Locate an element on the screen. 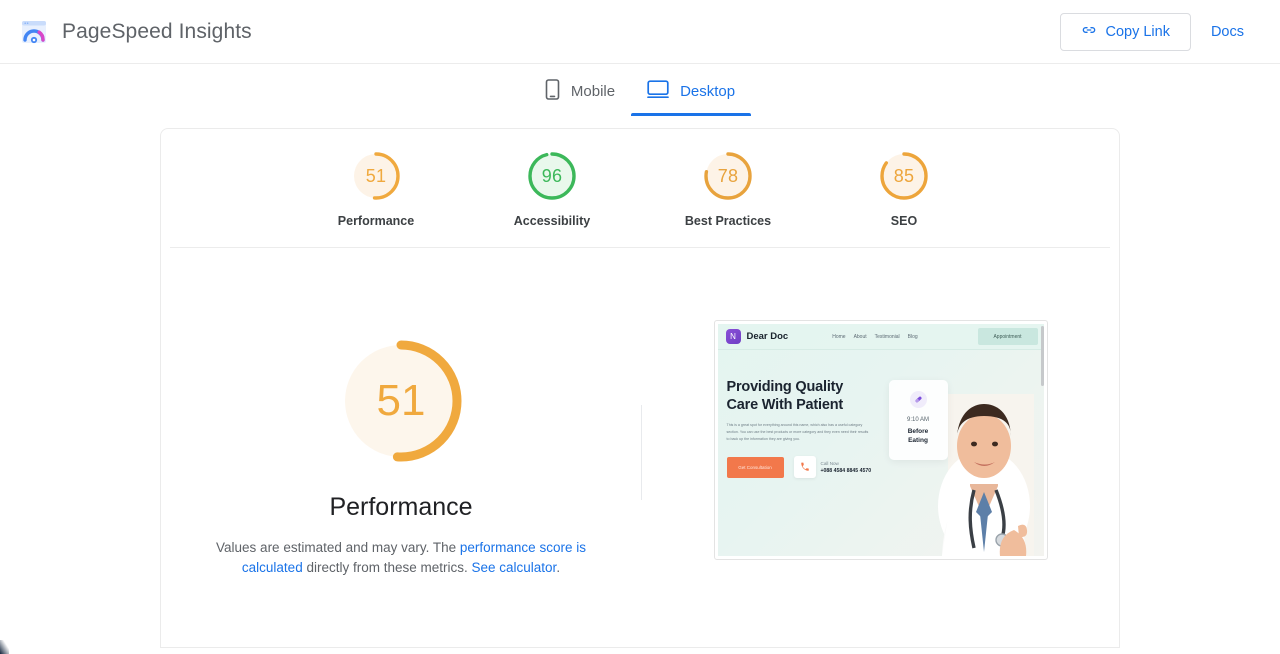 Image resolution: width=1280 pixels, height=654 pixels. site-appointment-button: Appointment is located at coordinates (1007, 336).